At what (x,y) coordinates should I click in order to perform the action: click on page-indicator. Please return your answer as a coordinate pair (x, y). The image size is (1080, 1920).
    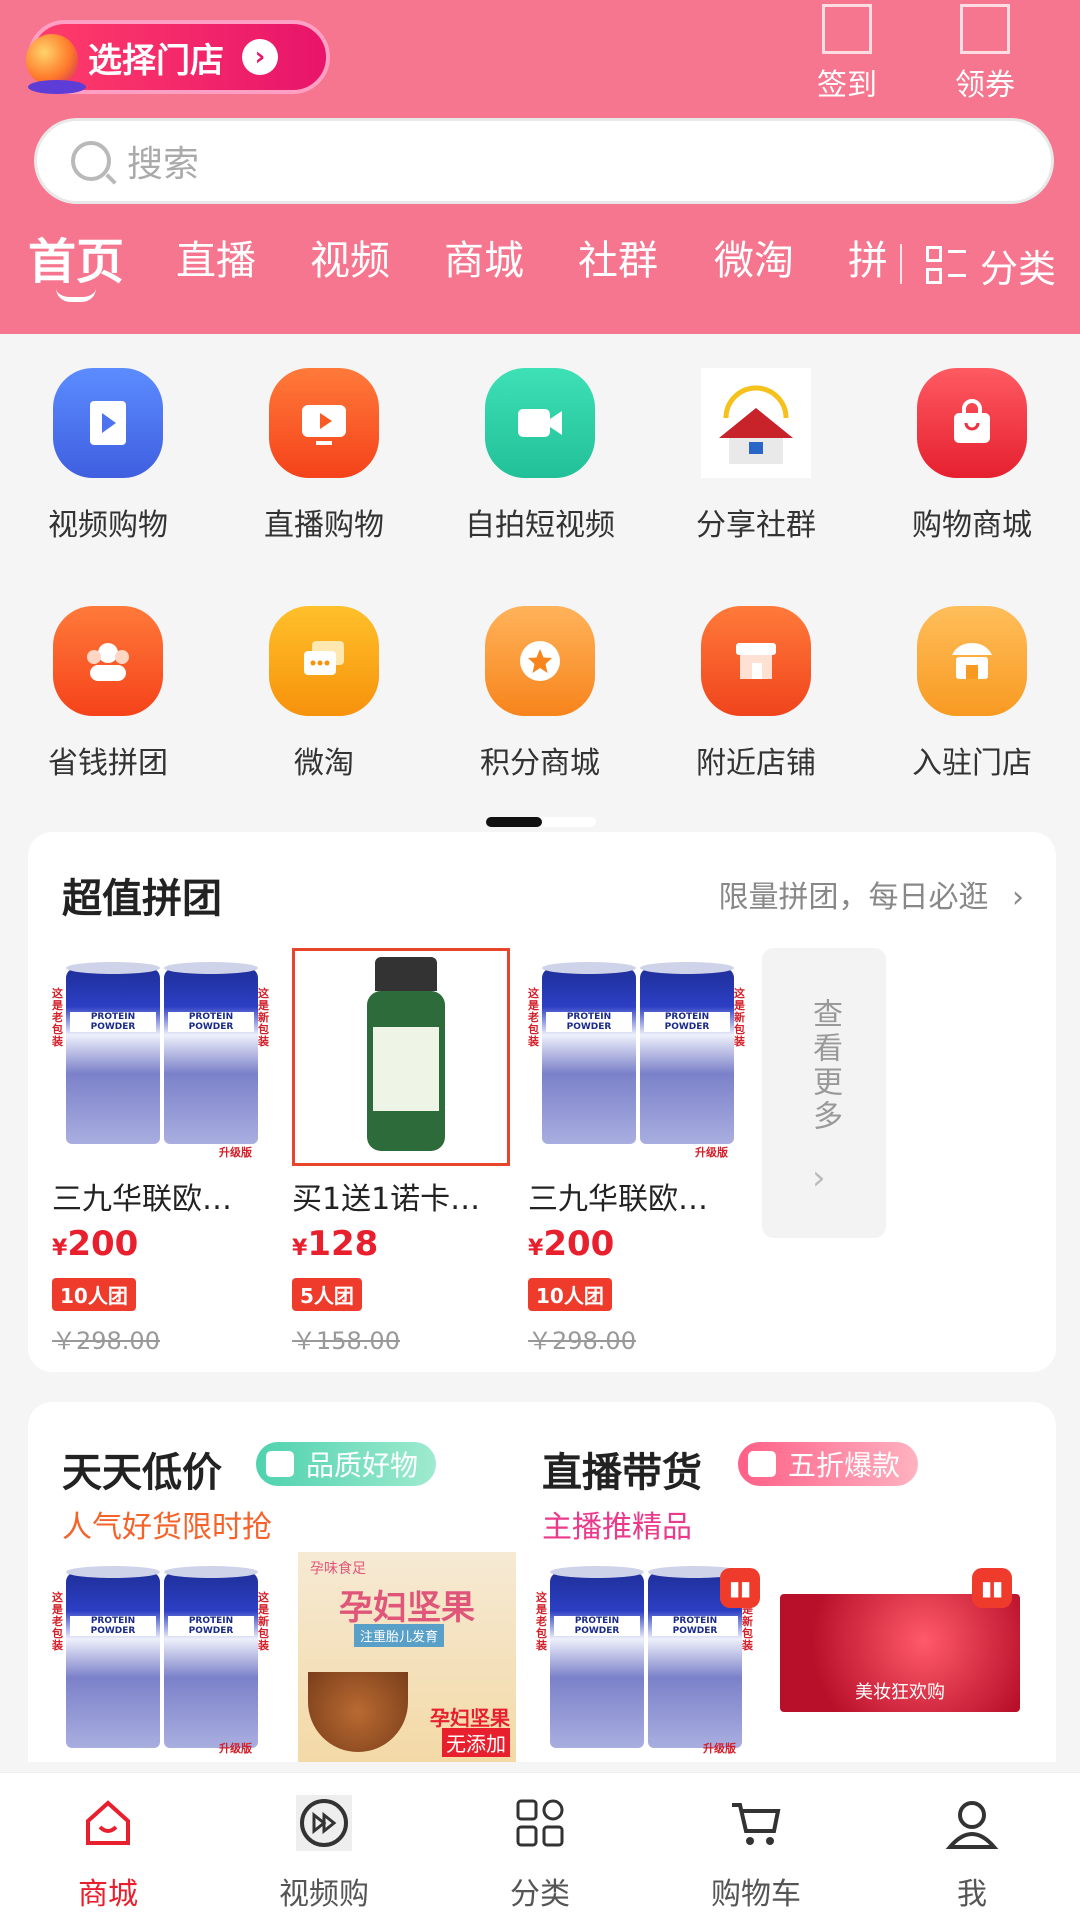
    Looking at the image, I should click on (541, 822).